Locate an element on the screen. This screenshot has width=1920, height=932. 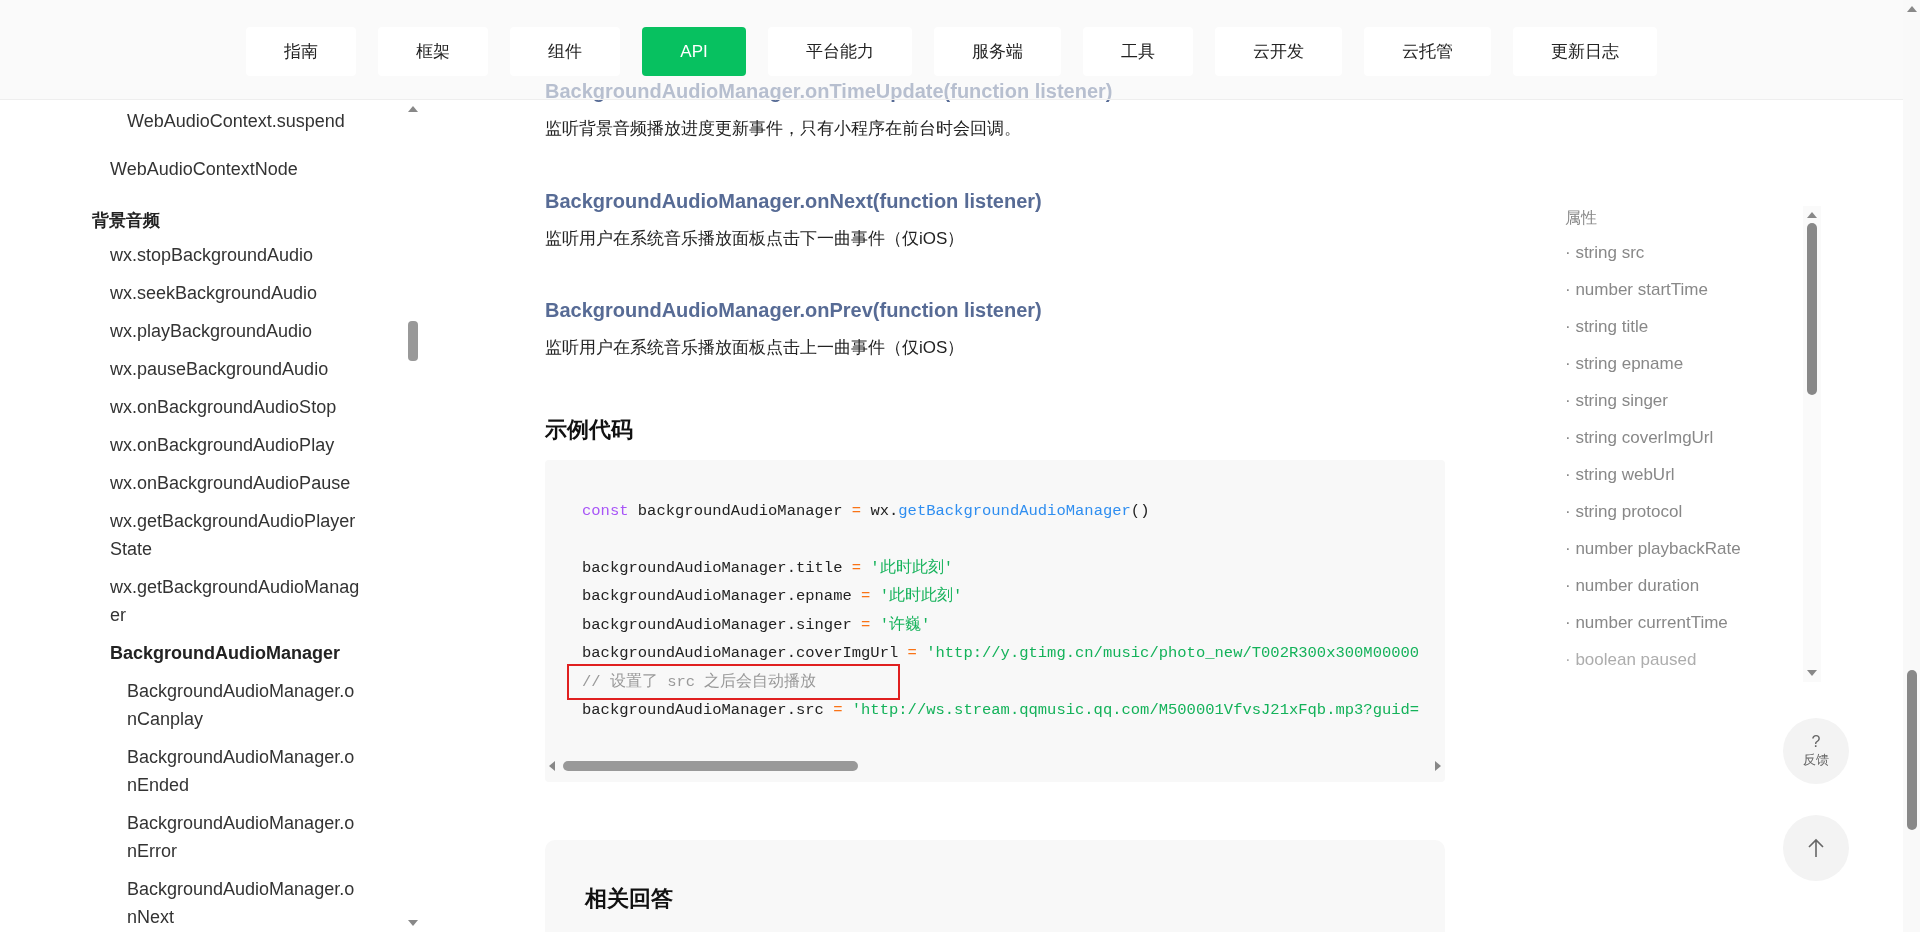
toc-item: · string singer is located at coordinates (1616, 400).